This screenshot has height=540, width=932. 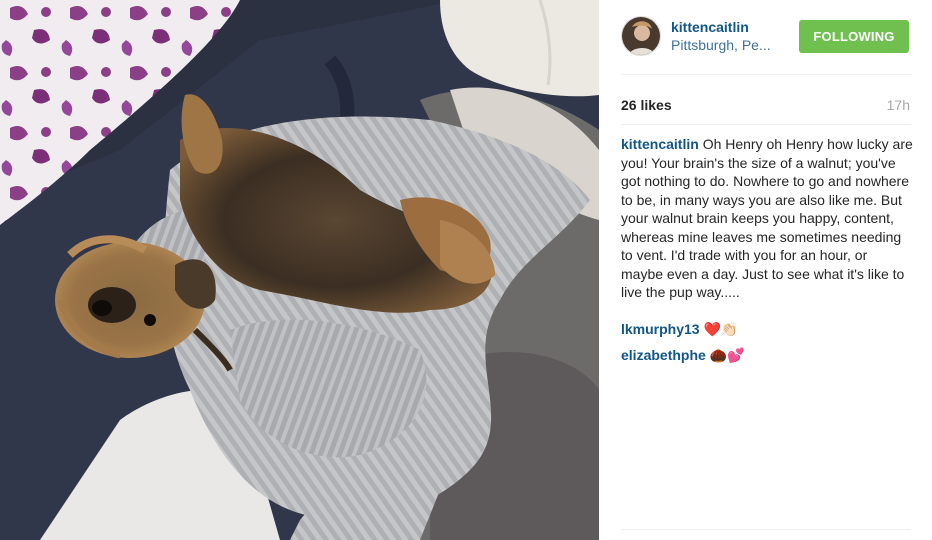 What do you see at coordinates (660, 144) in the screenshot?
I see `caption-username: kittencaitlin` at bounding box center [660, 144].